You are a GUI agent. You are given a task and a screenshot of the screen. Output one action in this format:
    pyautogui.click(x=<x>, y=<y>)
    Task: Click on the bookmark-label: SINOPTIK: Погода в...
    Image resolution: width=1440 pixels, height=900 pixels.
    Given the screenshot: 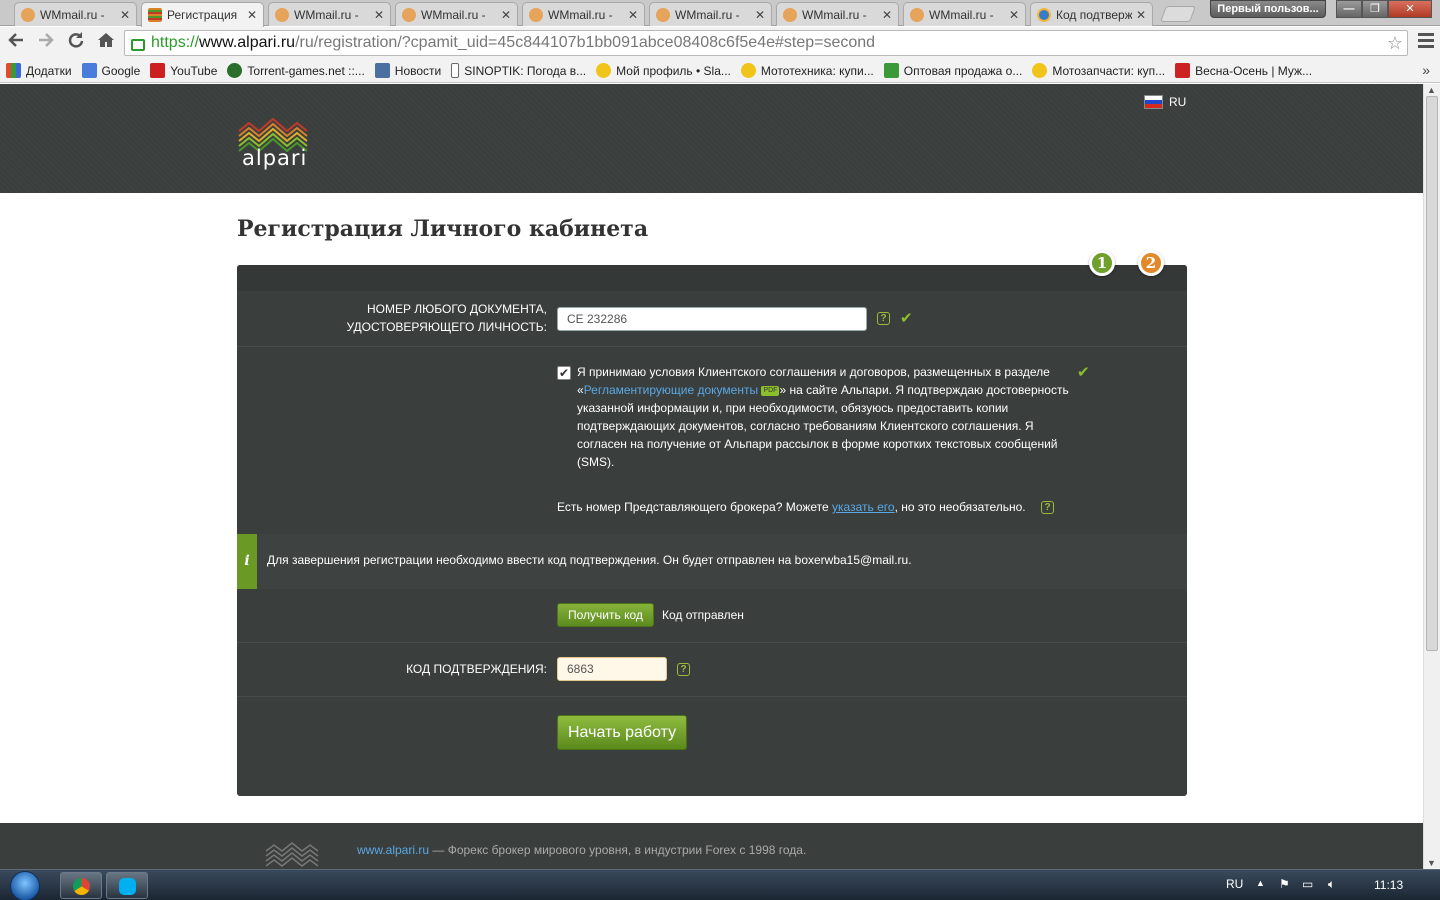 What is the action you would take?
    pyautogui.click(x=525, y=70)
    